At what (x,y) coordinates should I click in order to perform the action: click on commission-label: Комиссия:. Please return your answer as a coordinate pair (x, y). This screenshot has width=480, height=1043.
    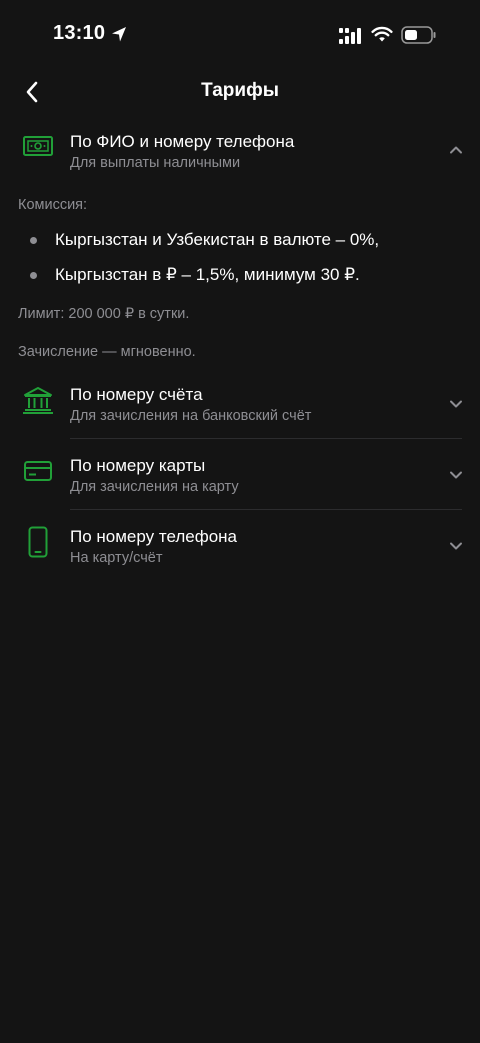
    Looking at the image, I should click on (53, 205).